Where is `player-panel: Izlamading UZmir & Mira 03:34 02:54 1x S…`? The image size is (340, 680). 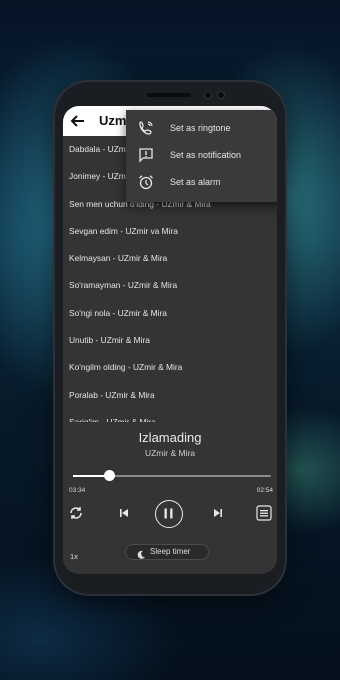 player-panel: Izlamading UZmir & Mira 03:34 02:54 1x S… is located at coordinates (170, 498).